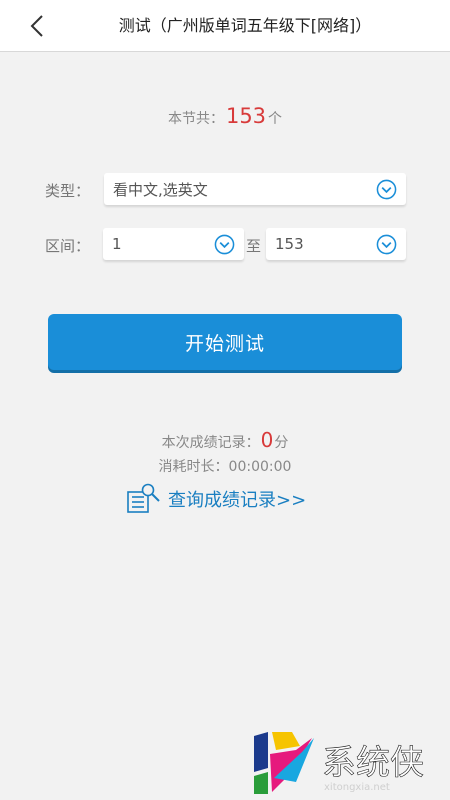 Image resolution: width=450 pixels, height=800 pixels. I want to click on page-title: 测试（广州版单词五年级下[网络]）, so click(245, 25).